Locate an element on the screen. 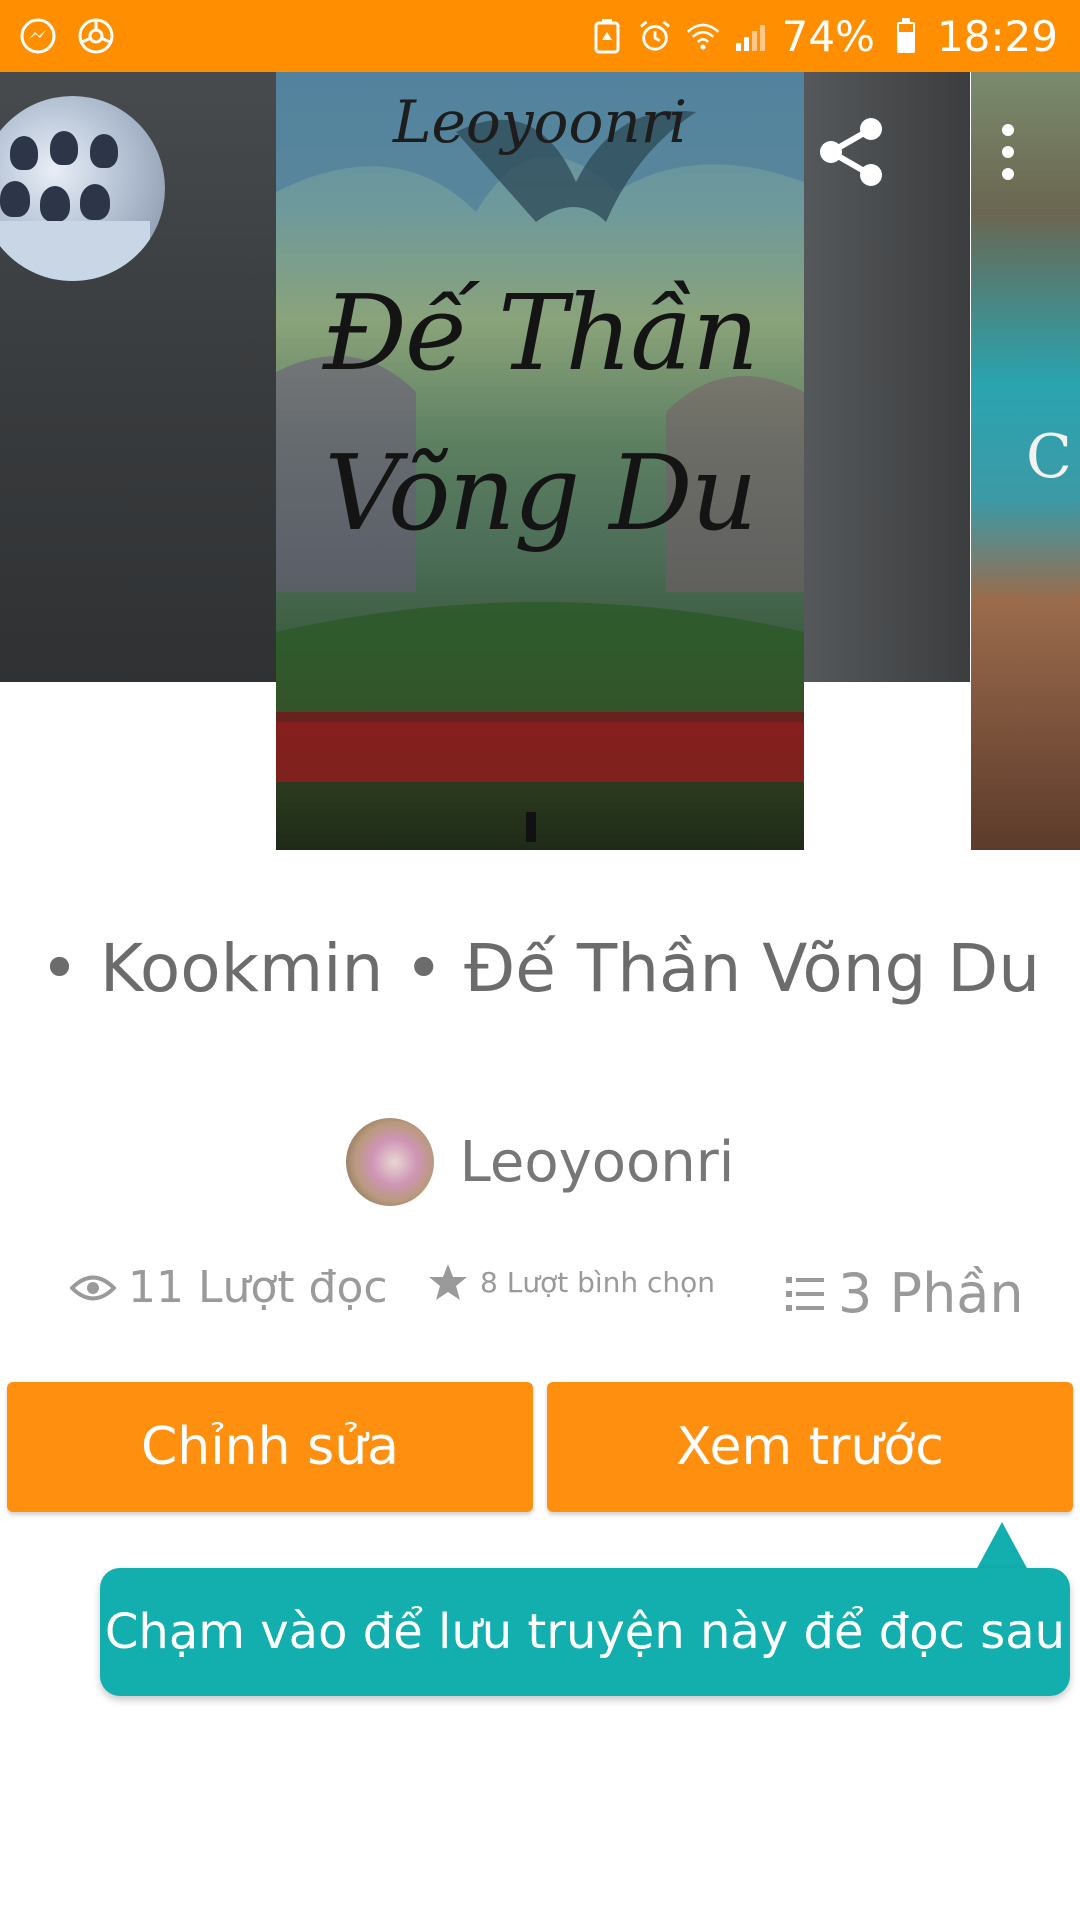 Image resolution: width=1080 pixels, height=1920 pixels. status-bar: 74% 18:29 is located at coordinates (540, 36).